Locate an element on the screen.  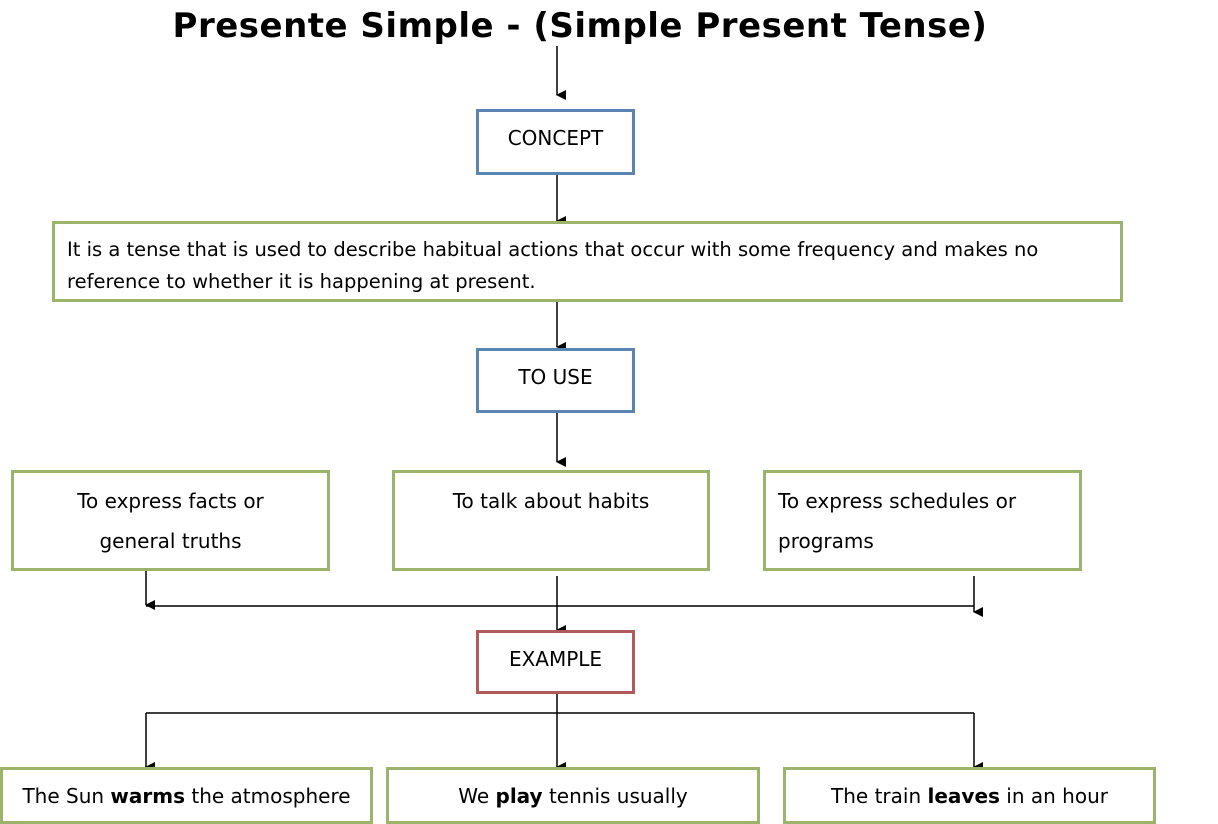
use-schedules-line1: To express schedules or is located at coordinates (897, 501).